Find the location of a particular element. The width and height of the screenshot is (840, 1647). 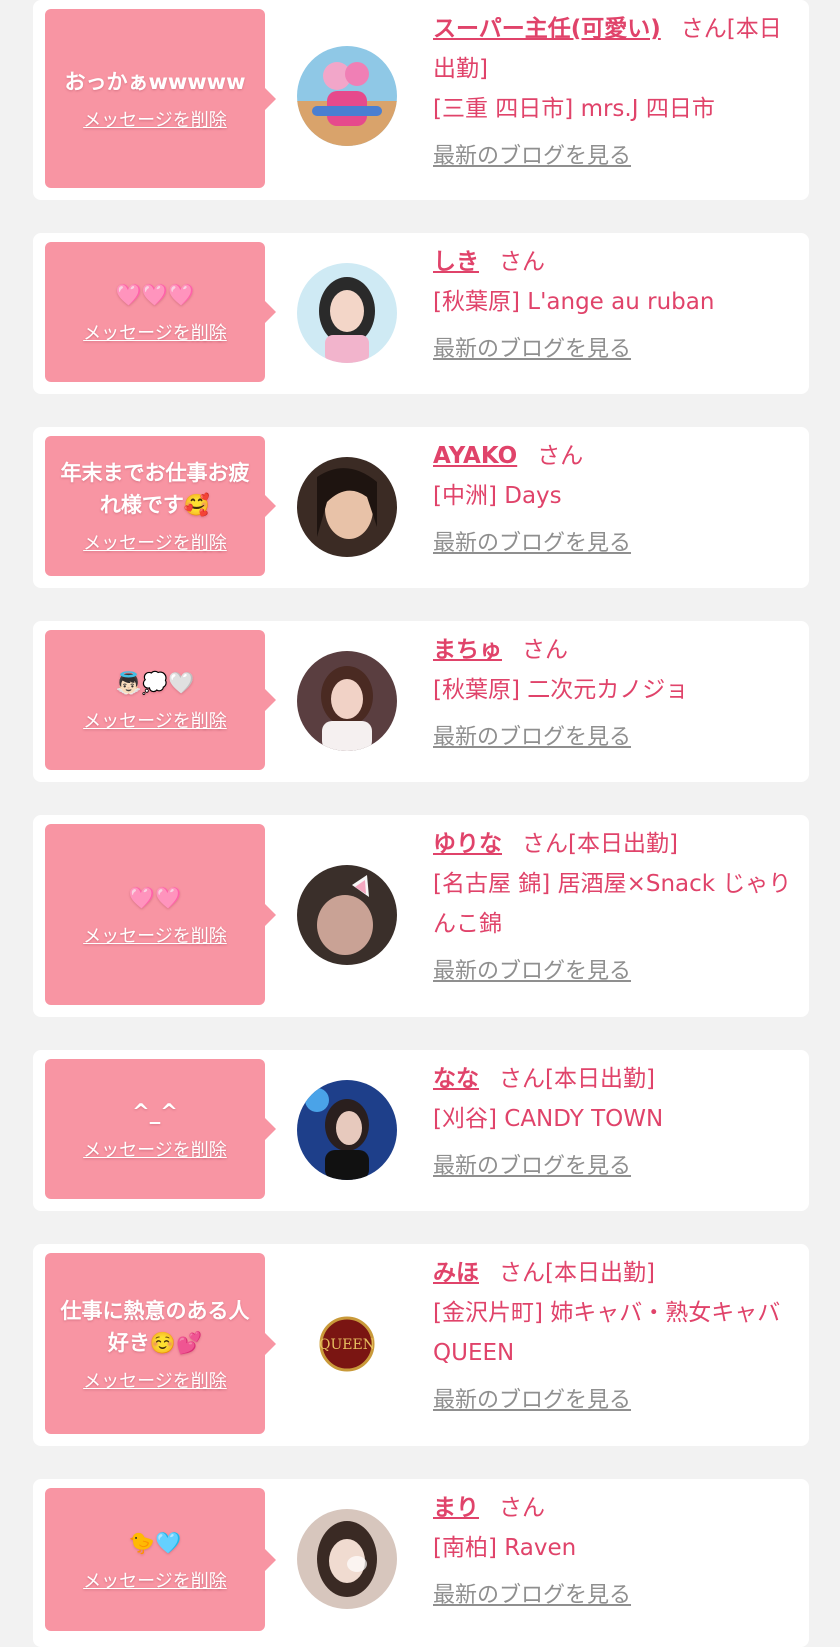

profile-info: まちゅ さん [秋葉原] 二次元カノジョ 最新のブログを見る is located at coordinates (613, 694).